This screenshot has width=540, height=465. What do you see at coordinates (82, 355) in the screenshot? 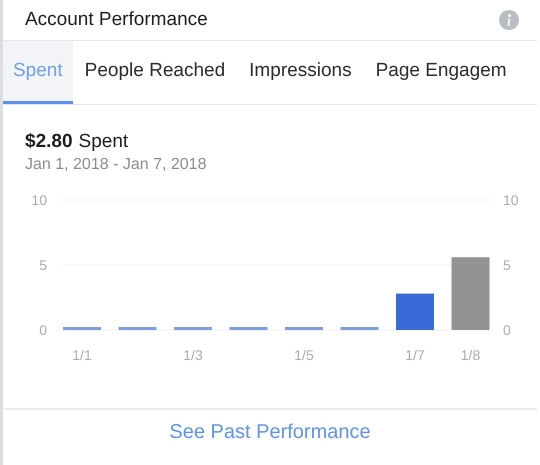
I see `axis-label: 1/1` at bounding box center [82, 355].